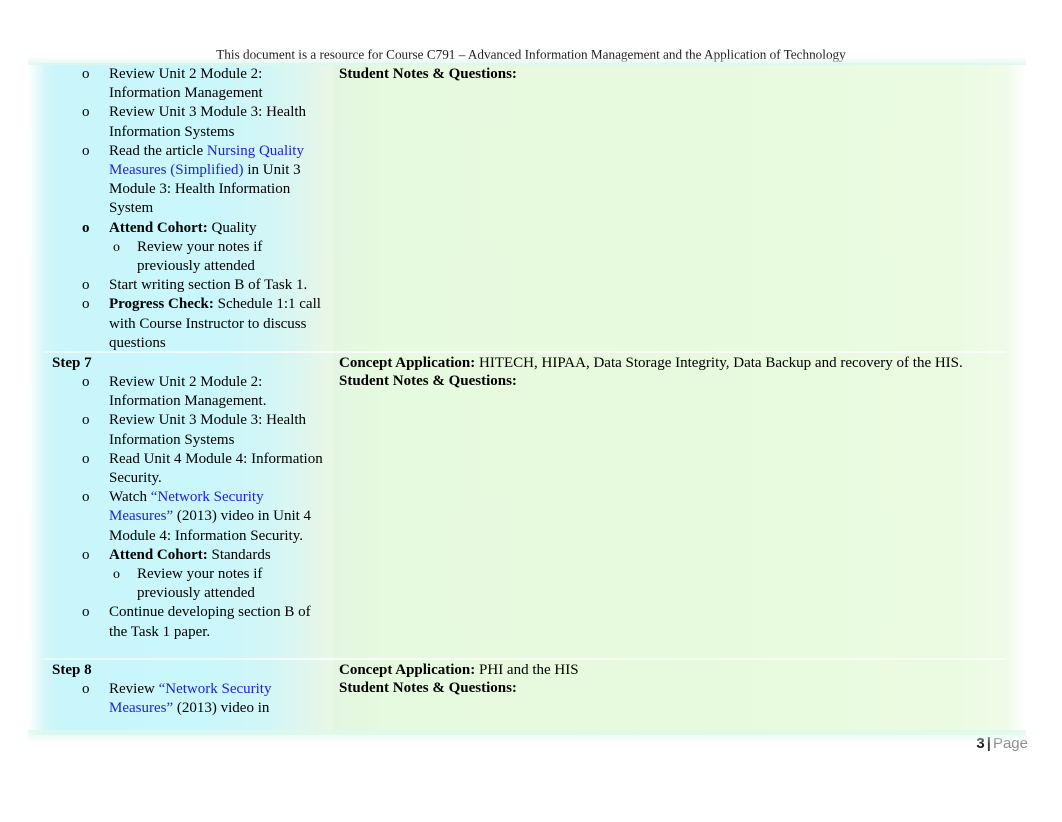 The image size is (1062, 822). I want to click on list-item-text: Attend Cohort: Quality, so click(183, 228).